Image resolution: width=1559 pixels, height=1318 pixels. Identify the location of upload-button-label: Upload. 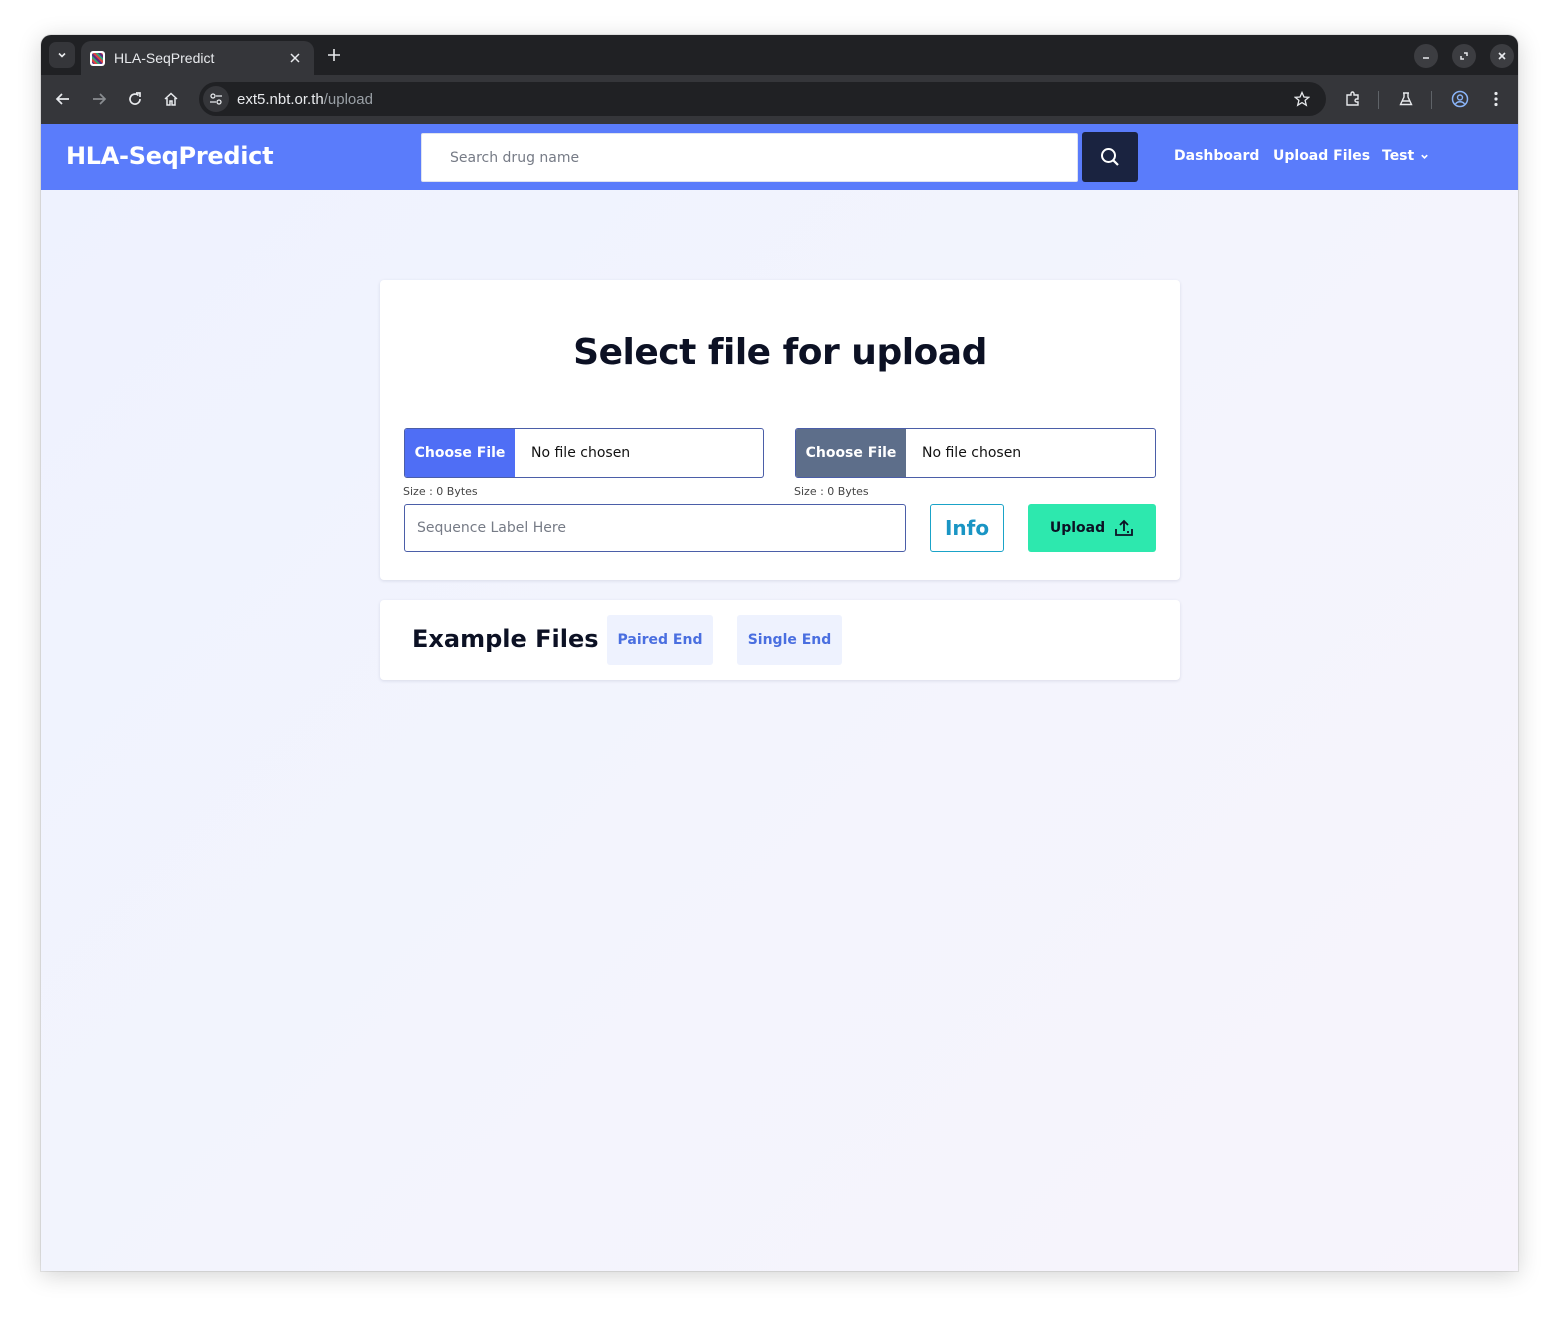
(1077, 528).